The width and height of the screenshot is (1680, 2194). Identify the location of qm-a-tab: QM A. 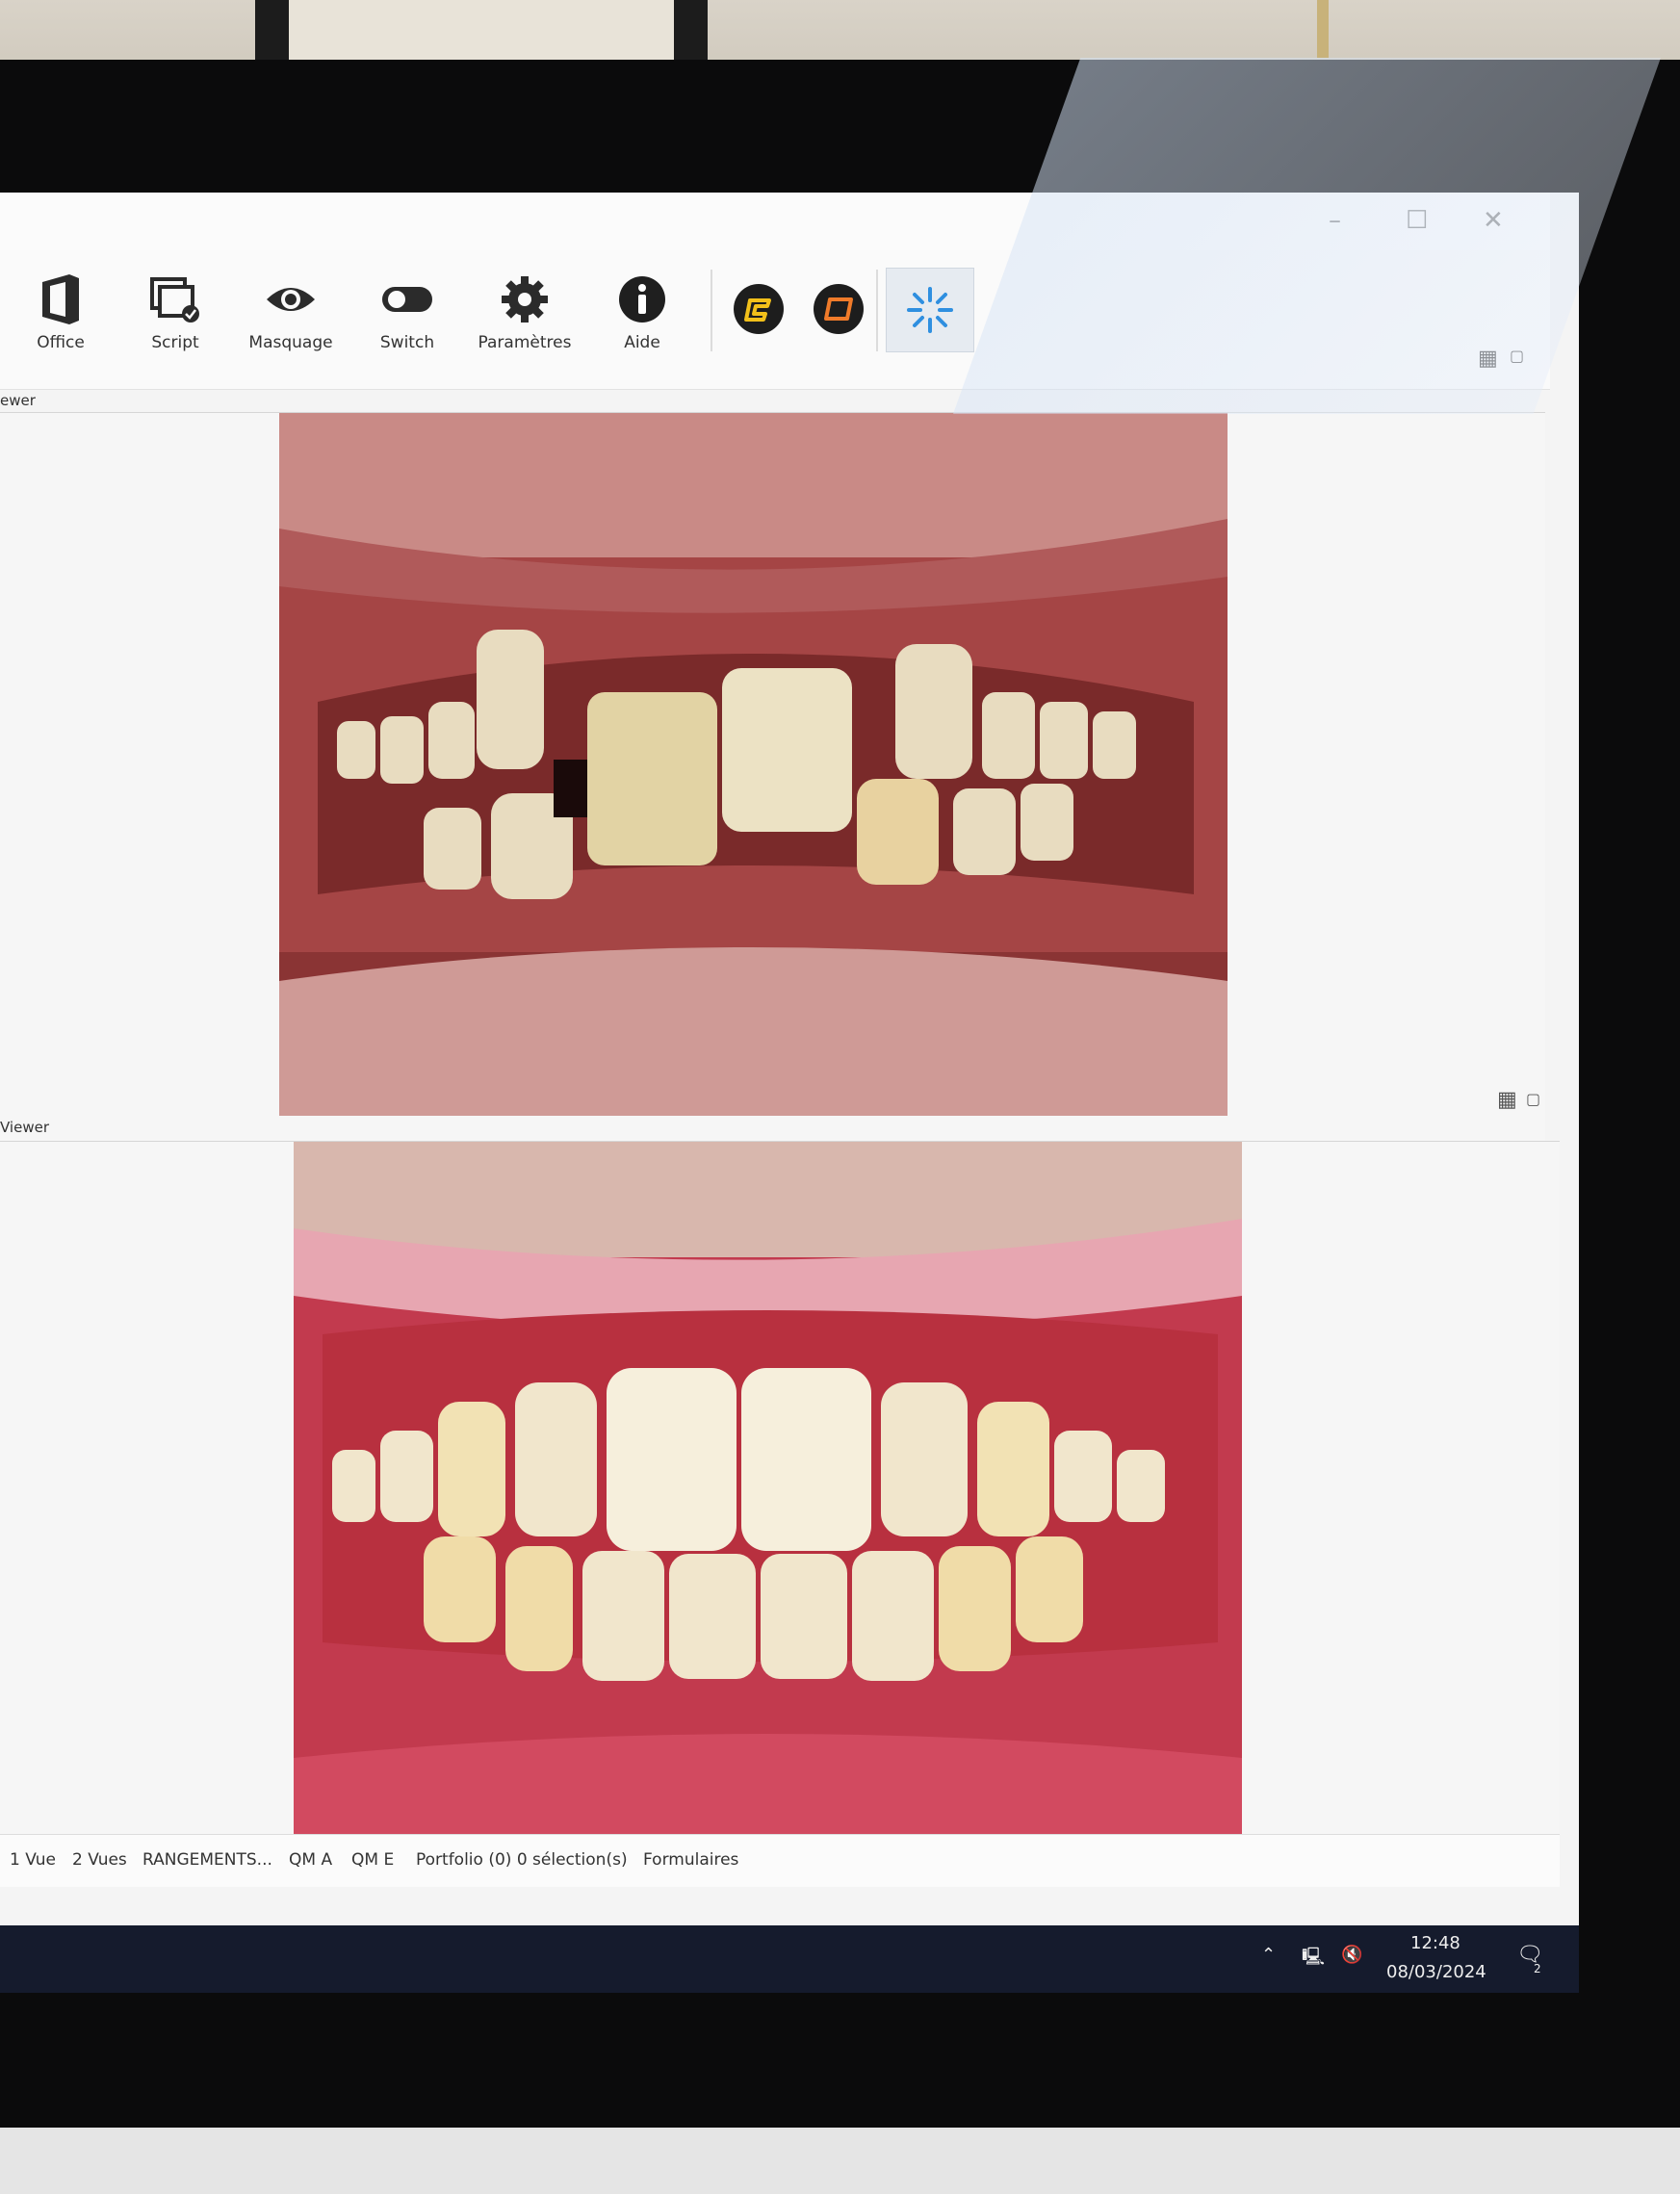
(310, 1860).